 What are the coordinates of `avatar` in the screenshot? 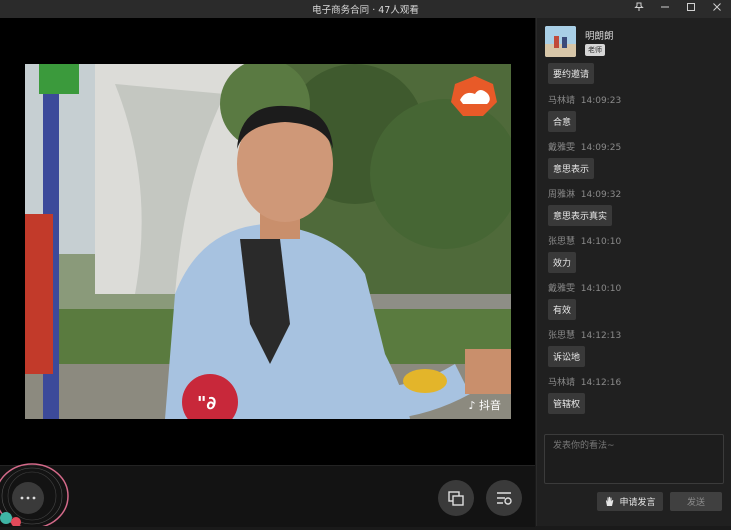 It's located at (560, 41).